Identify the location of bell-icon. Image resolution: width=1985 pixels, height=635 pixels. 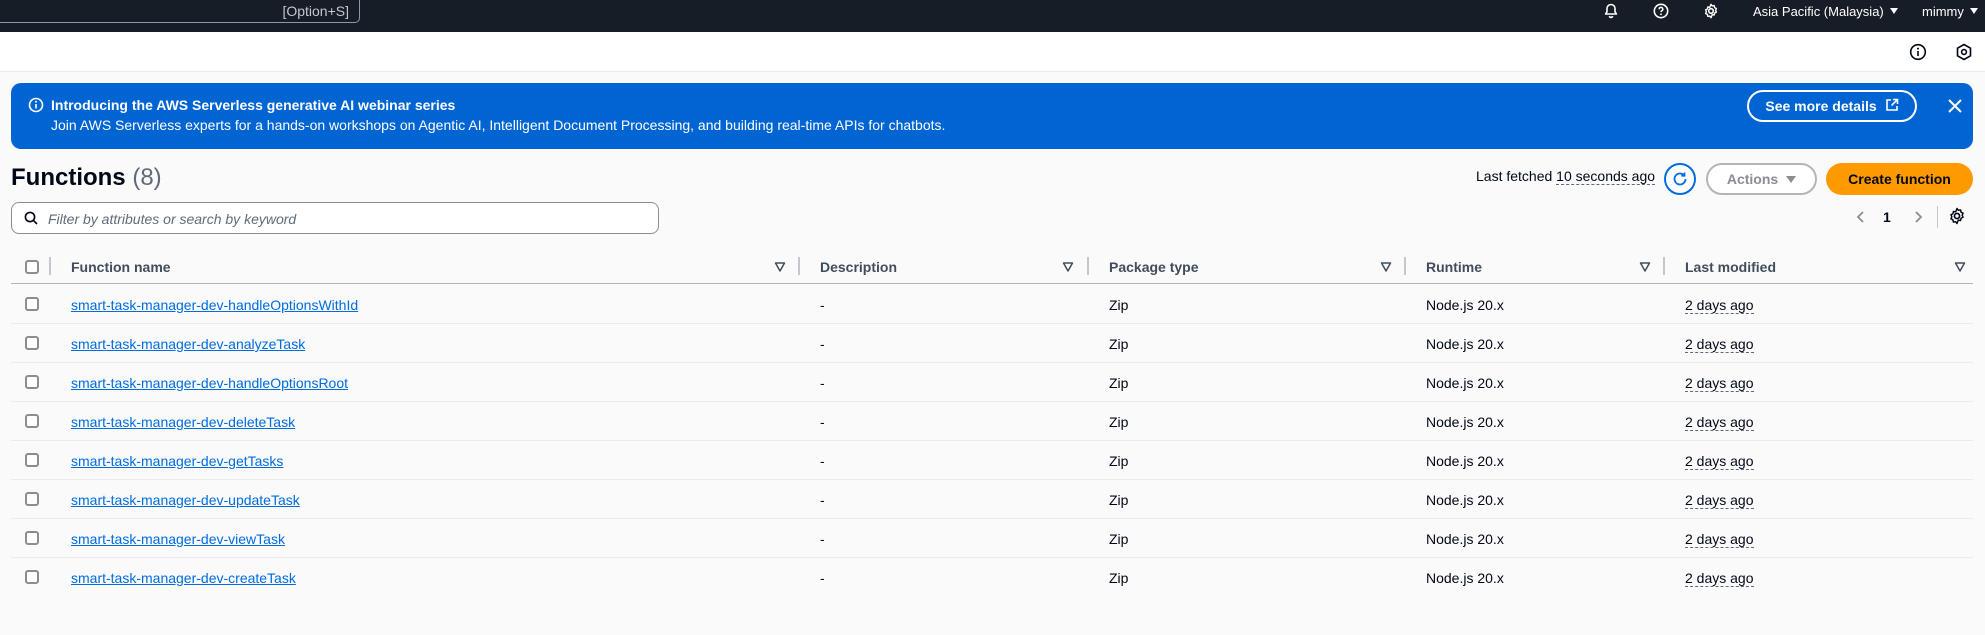
(1611, 11).